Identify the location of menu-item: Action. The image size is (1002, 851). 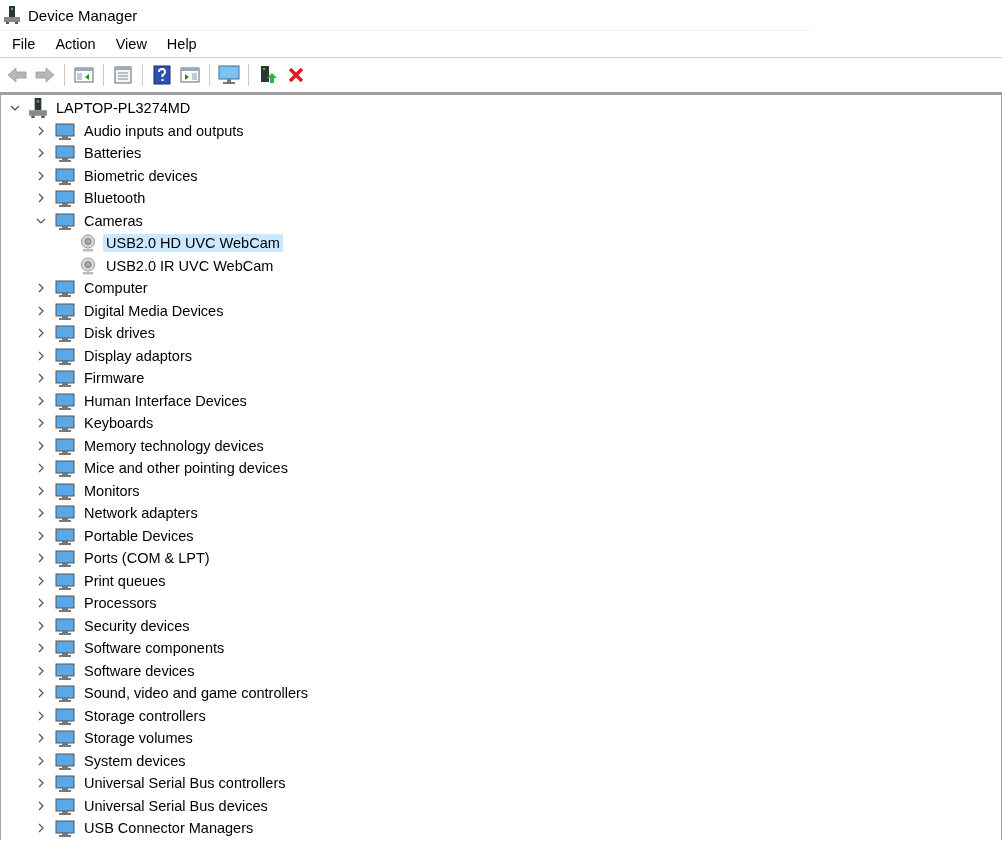
(73, 44).